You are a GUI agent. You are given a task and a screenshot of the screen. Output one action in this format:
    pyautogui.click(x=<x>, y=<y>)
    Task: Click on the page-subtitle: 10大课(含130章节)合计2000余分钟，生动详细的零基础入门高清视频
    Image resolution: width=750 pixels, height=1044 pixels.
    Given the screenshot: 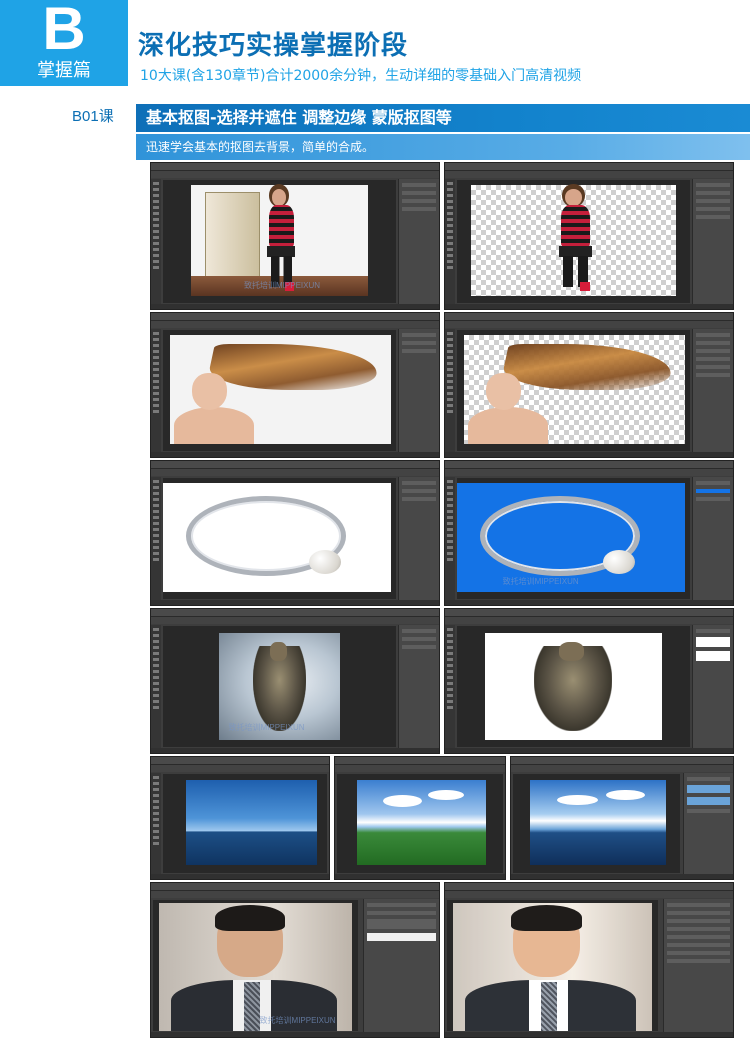 What is the action you would take?
    pyautogui.click(x=361, y=76)
    